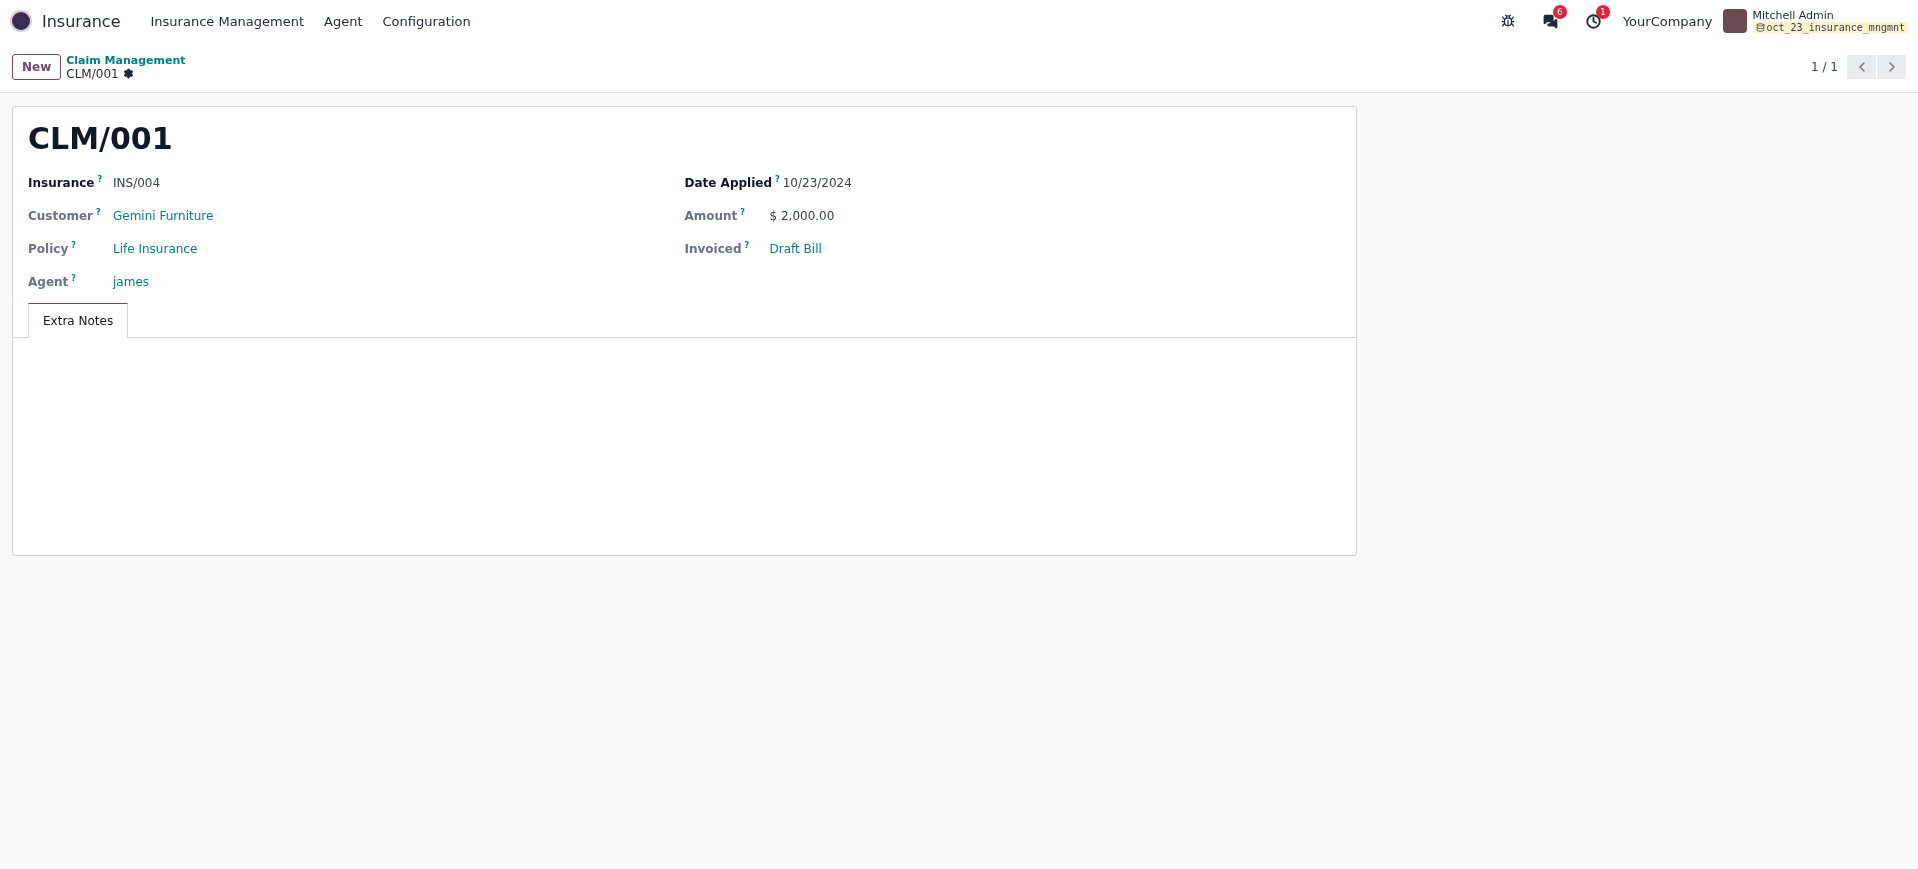 This screenshot has height=869, width=1918. Describe the element at coordinates (37, 67) in the screenshot. I see `new-button: New` at that location.